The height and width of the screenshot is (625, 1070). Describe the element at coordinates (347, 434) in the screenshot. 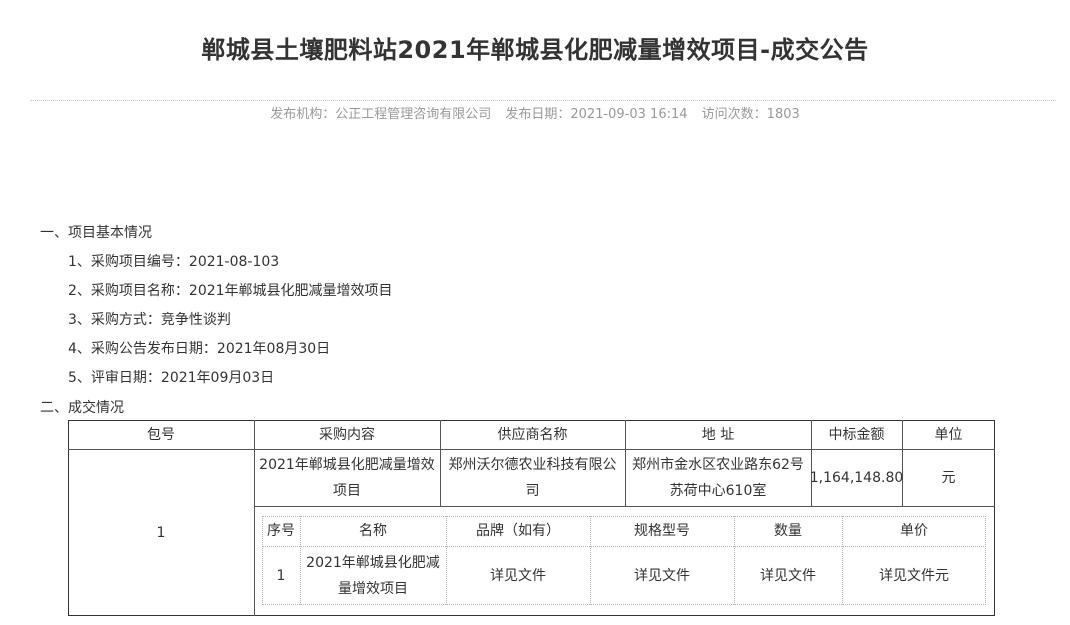

I see `header-content: 采购内容` at that location.